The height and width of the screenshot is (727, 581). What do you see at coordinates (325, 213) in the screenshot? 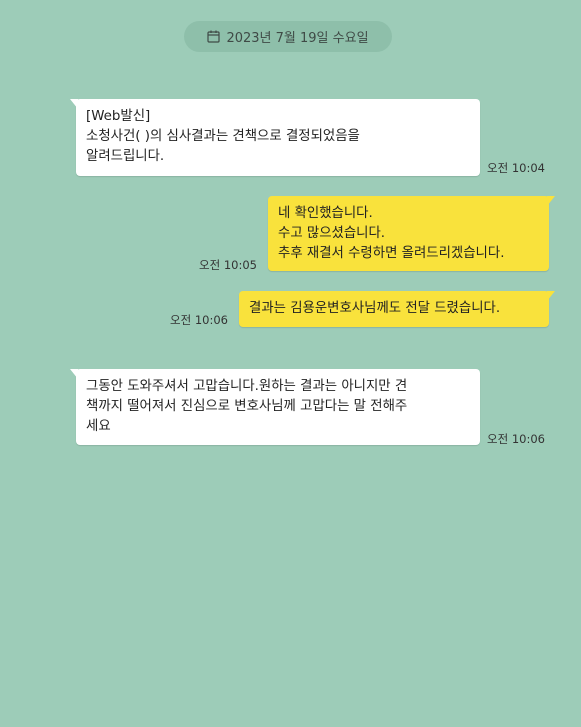
I see `message-line: 네 확인했습니다.` at bounding box center [325, 213].